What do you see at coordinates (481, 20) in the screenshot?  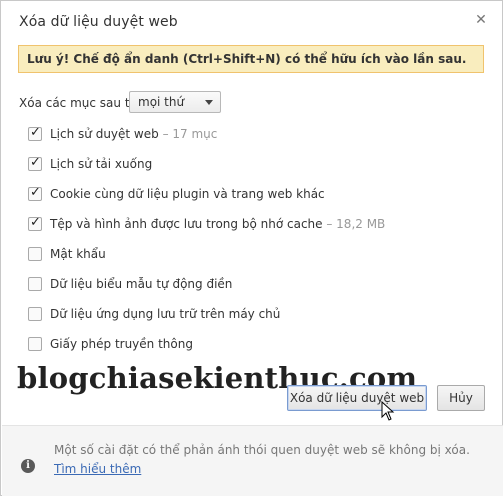 I see `close-icon: ✕` at bounding box center [481, 20].